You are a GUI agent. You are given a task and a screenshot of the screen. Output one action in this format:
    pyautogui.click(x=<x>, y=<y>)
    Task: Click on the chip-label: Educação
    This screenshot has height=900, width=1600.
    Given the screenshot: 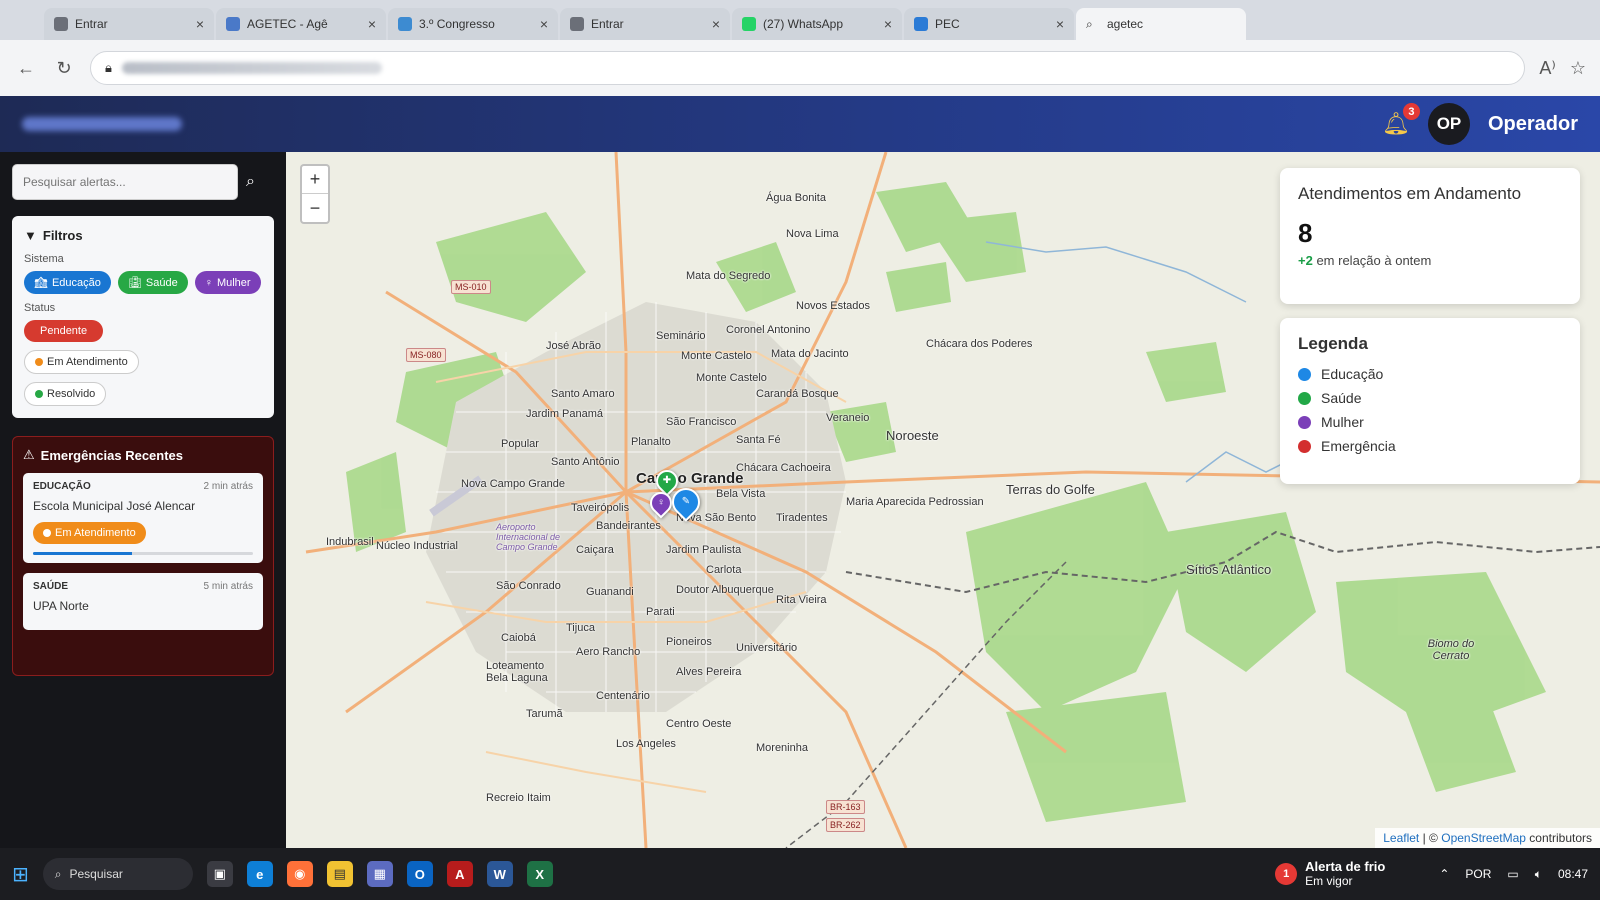 What is the action you would take?
    pyautogui.click(x=76, y=282)
    